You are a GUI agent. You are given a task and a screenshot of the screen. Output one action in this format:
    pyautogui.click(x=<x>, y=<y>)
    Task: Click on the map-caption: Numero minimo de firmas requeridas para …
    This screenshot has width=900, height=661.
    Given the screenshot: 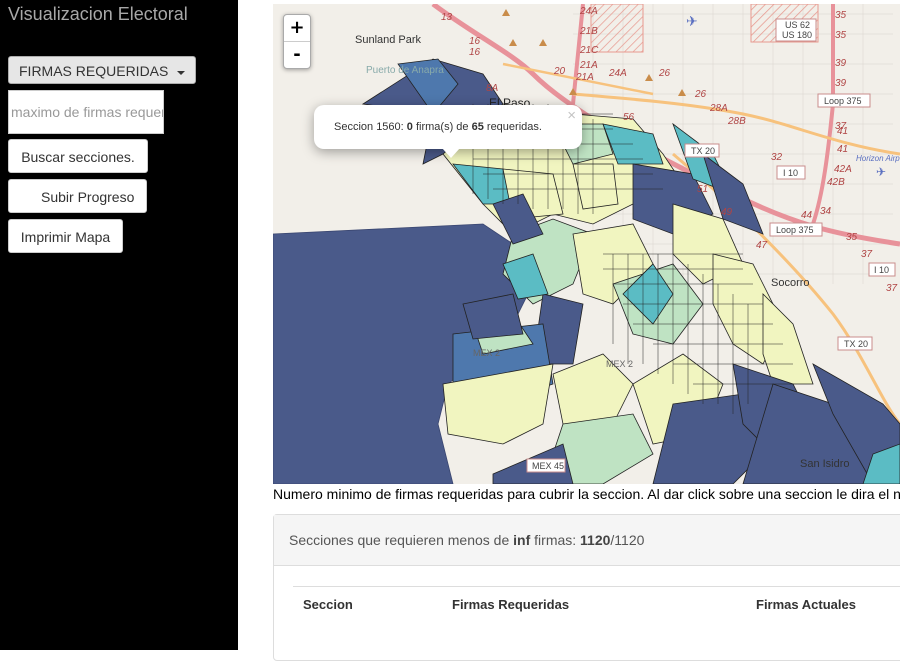 What is the action you would take?
    pyautogui.click(x=586, y=494)
    